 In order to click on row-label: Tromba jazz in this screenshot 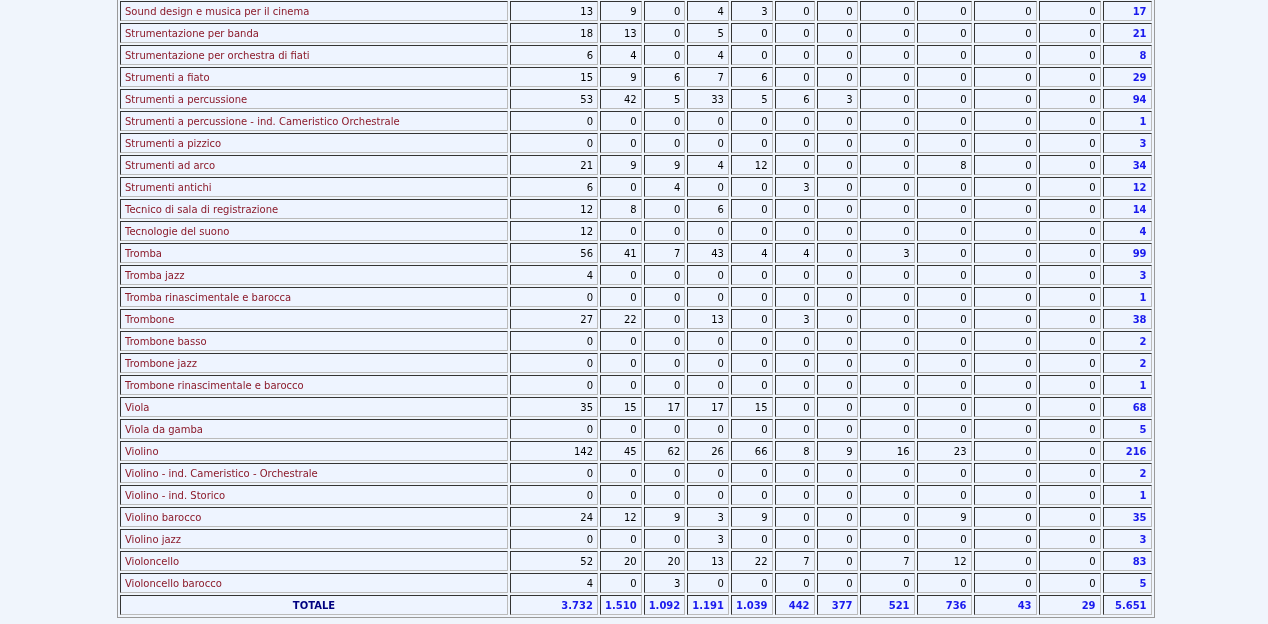, I will do `click(314, 275)`.